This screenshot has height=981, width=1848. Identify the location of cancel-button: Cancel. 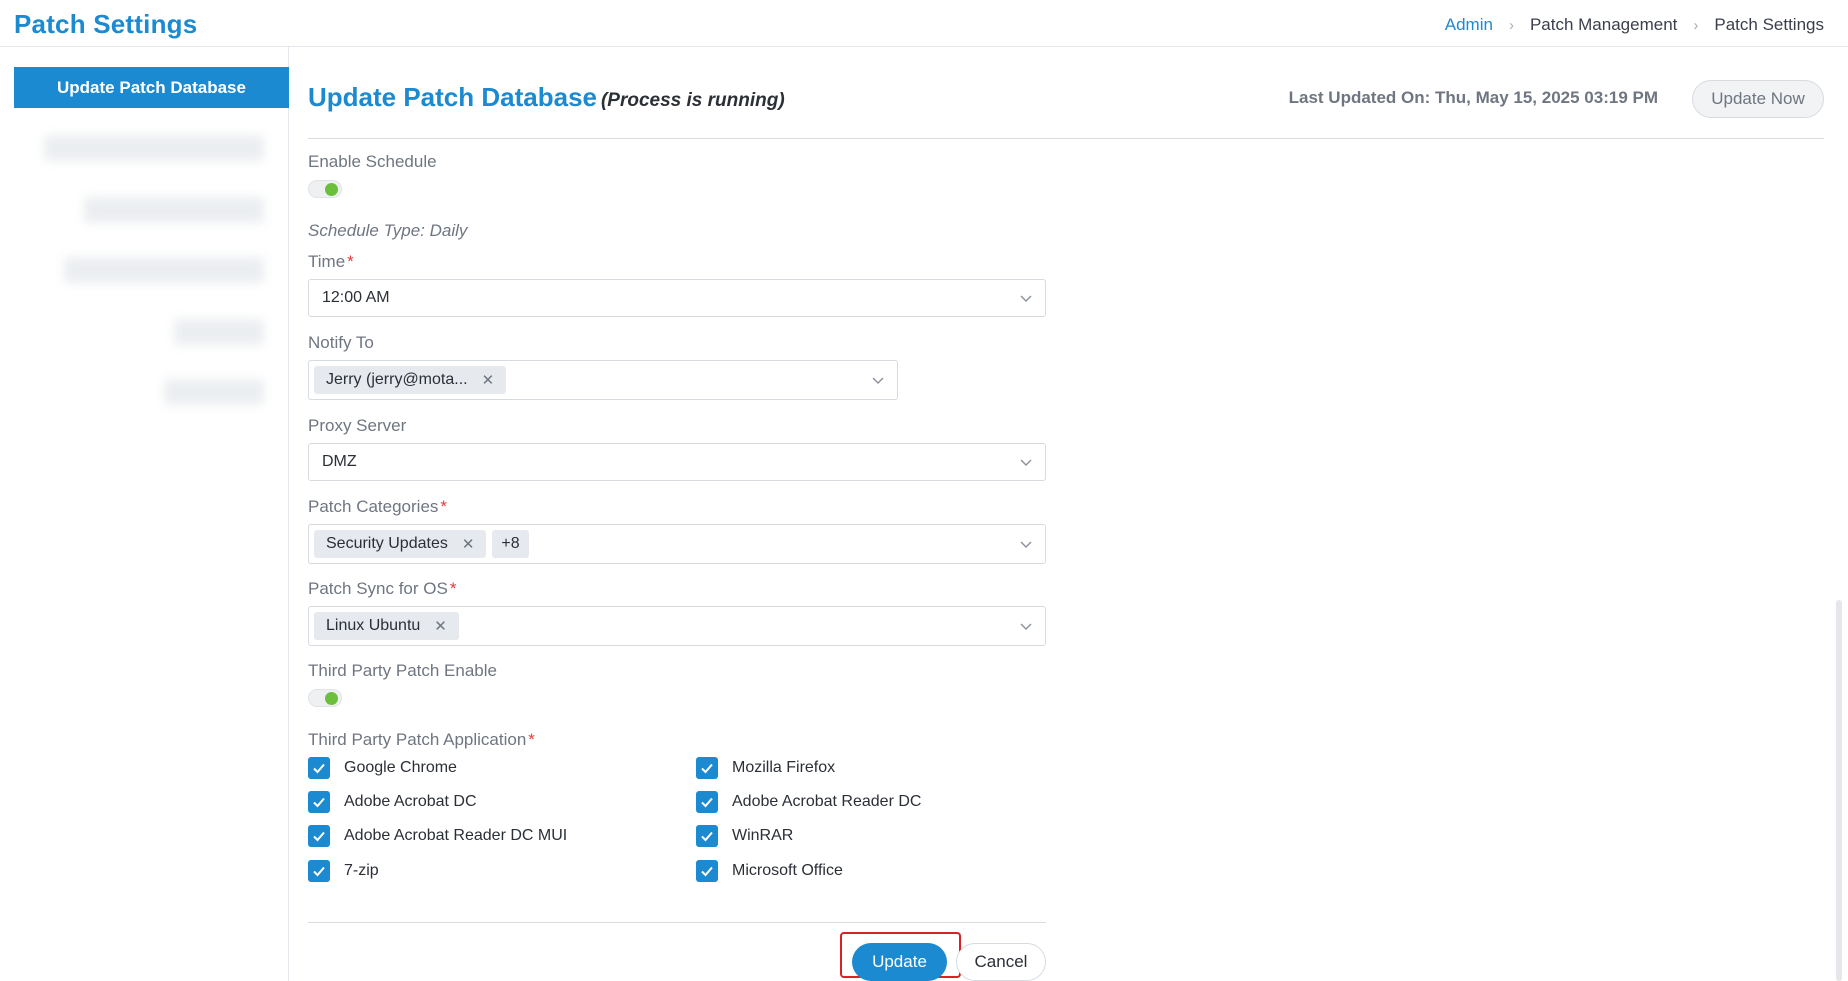
(1001, 962).